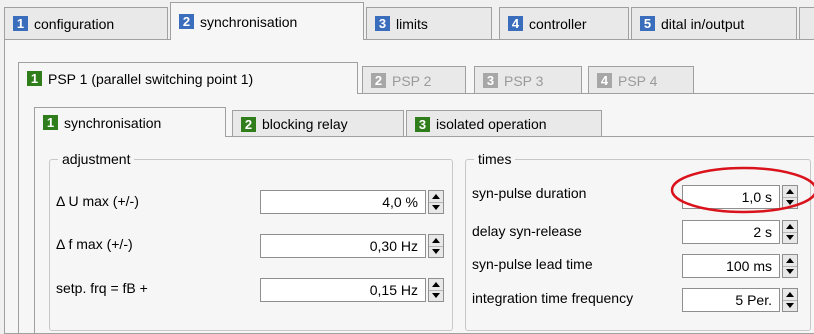 The width and height of the screenshot is (814, 334). I want to click on setp-frq-label: setp. frq = fB +, so click(102, 288).